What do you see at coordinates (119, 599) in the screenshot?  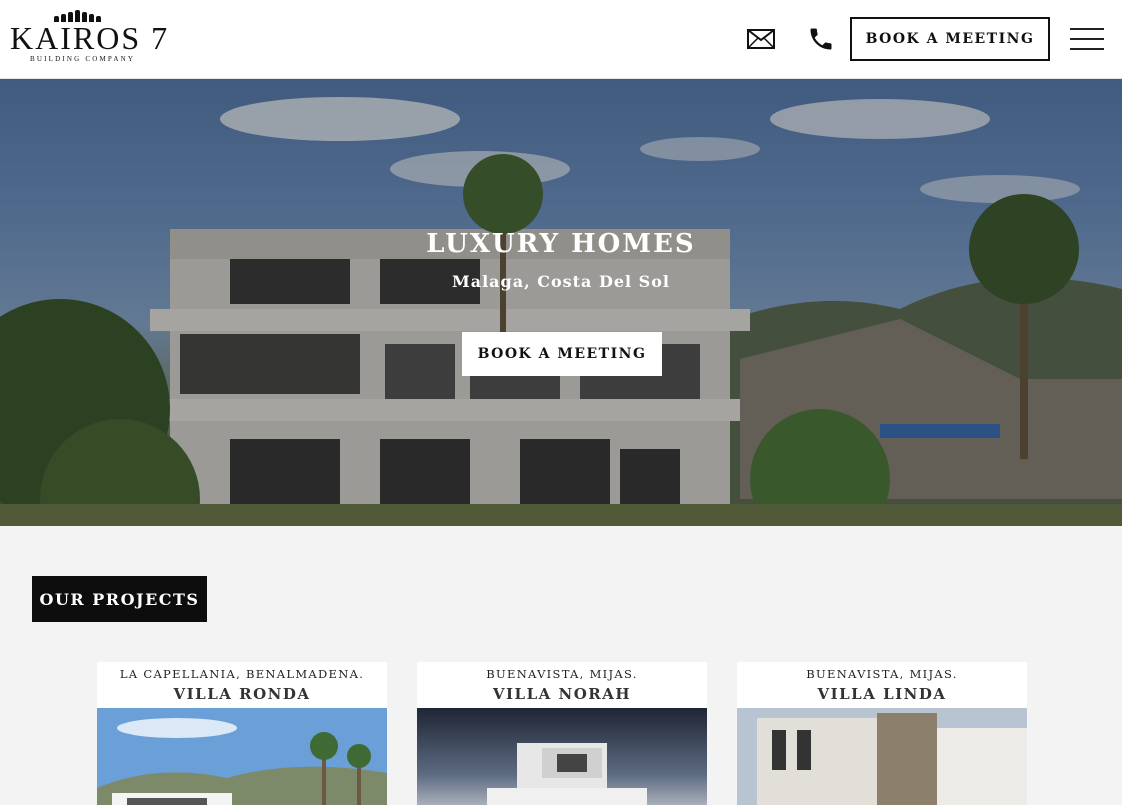 I see `our-projects-heading: OUR PROJECTS` at bounding box center [119, 599].